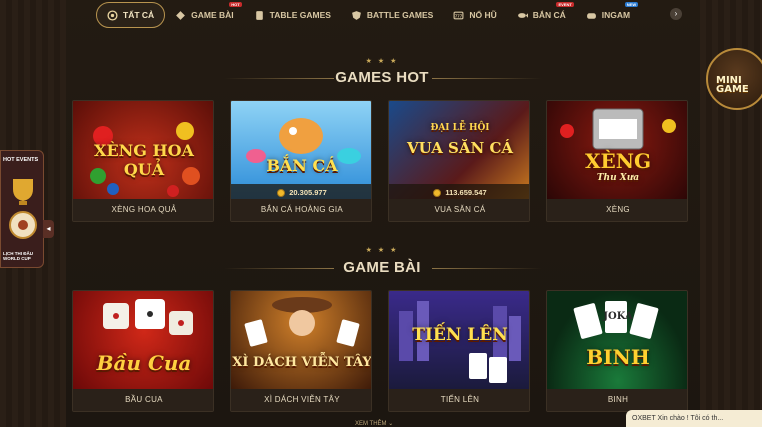  What do you see at coordinates (21, 160) in the screenshot?
I see `hot-events-label: HOT EVENTS` at bounding box center [21, 160].